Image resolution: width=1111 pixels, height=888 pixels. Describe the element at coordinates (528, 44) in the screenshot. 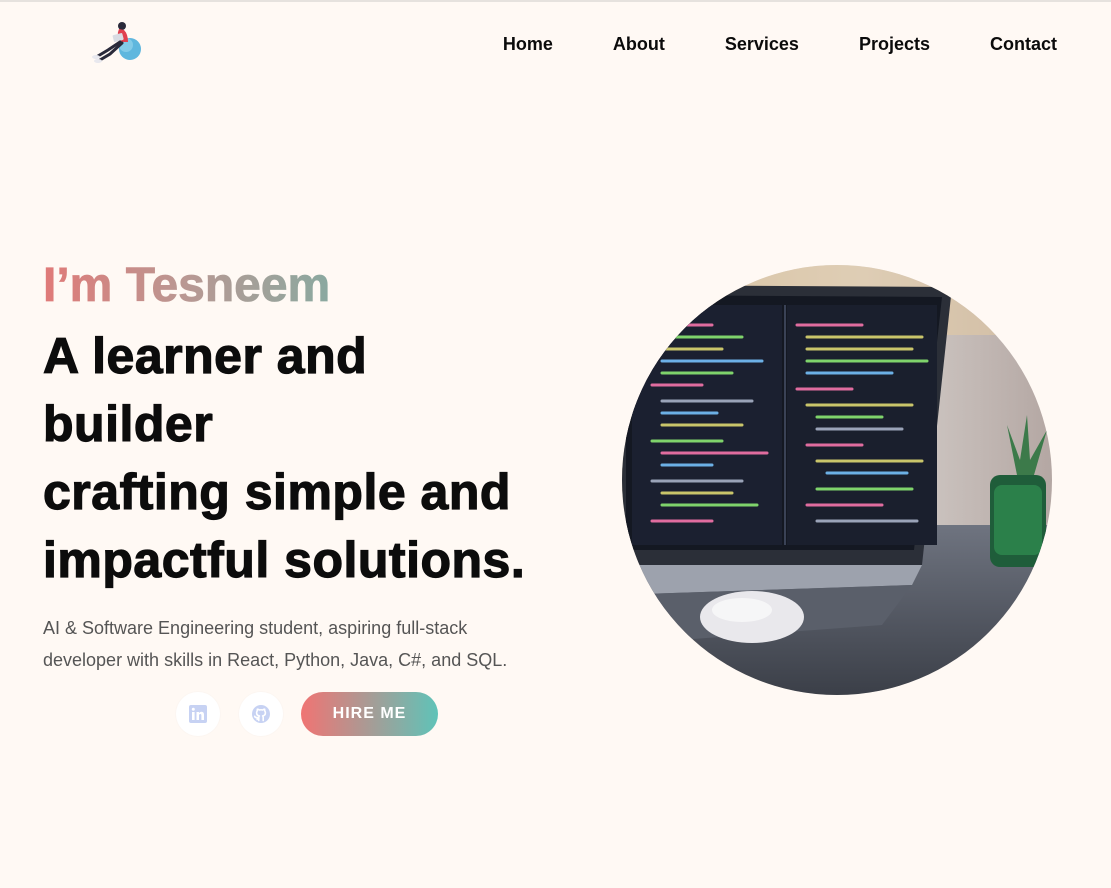

I see `nav-home: Home` at that location.